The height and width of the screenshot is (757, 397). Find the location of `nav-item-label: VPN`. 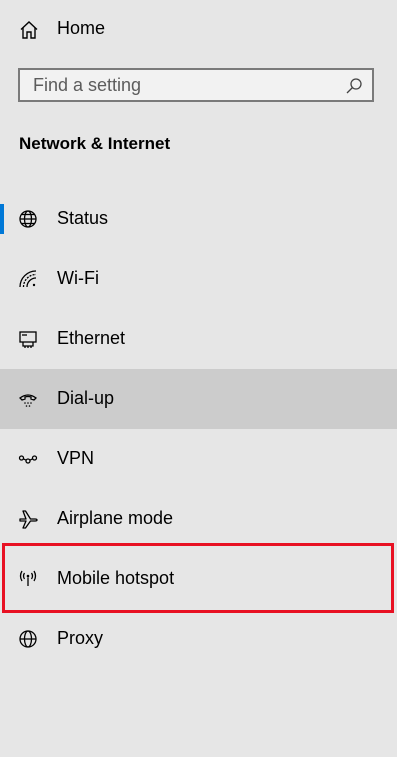

nav-item-label: VPN is located at coordinates (76, 458).